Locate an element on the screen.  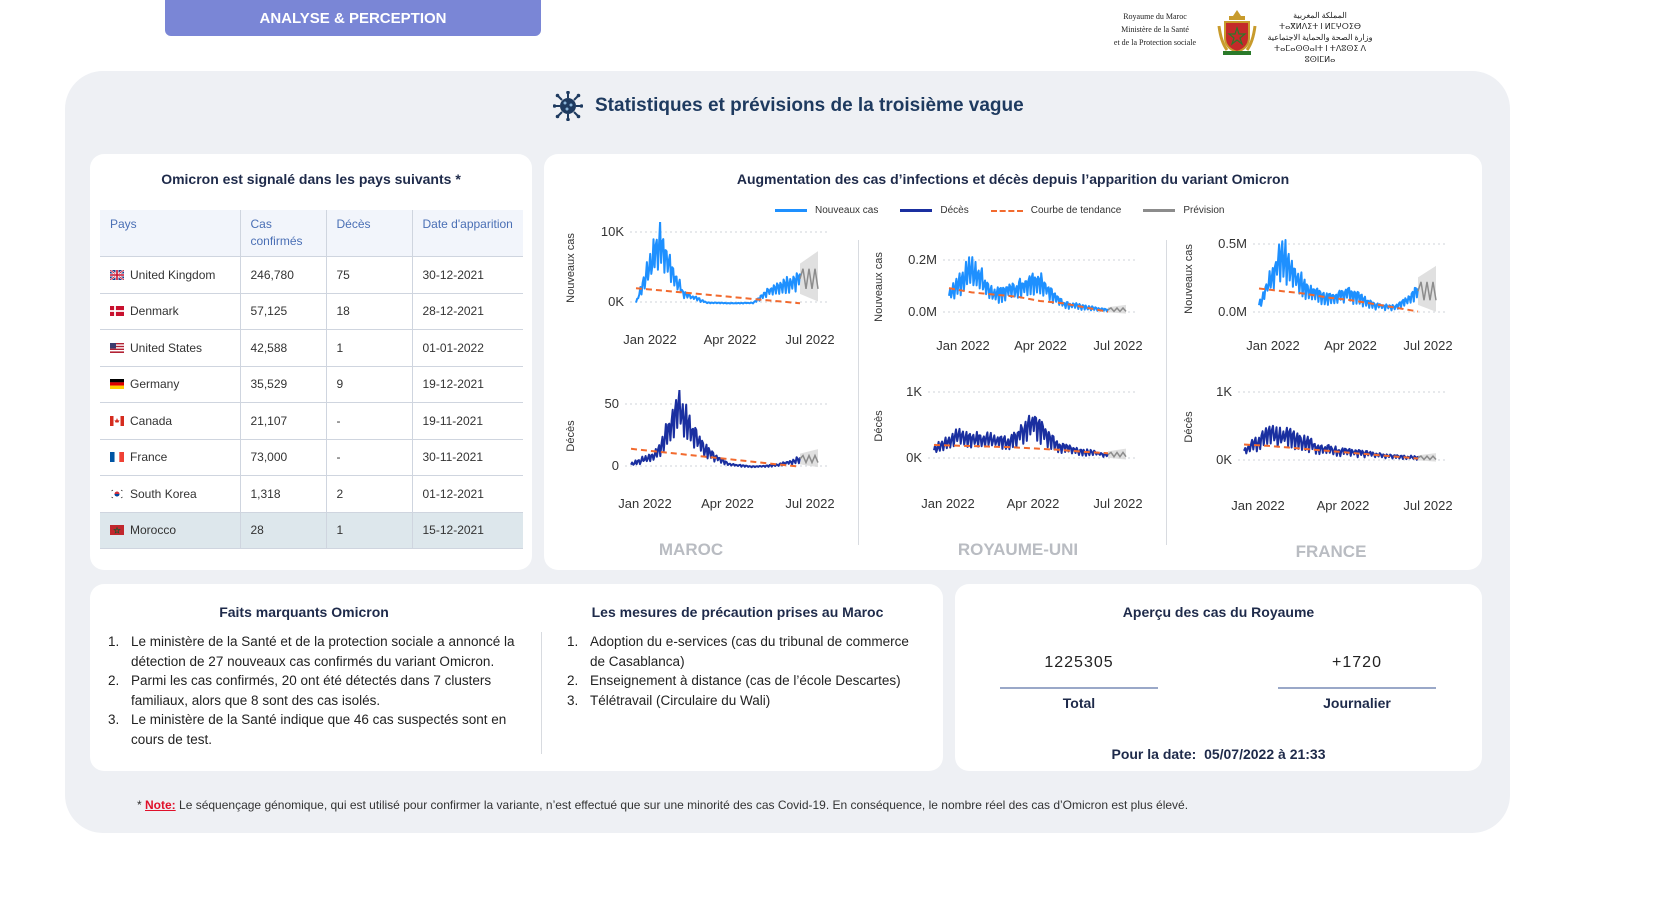
daily-underline is located at coordinates (1357, 688).